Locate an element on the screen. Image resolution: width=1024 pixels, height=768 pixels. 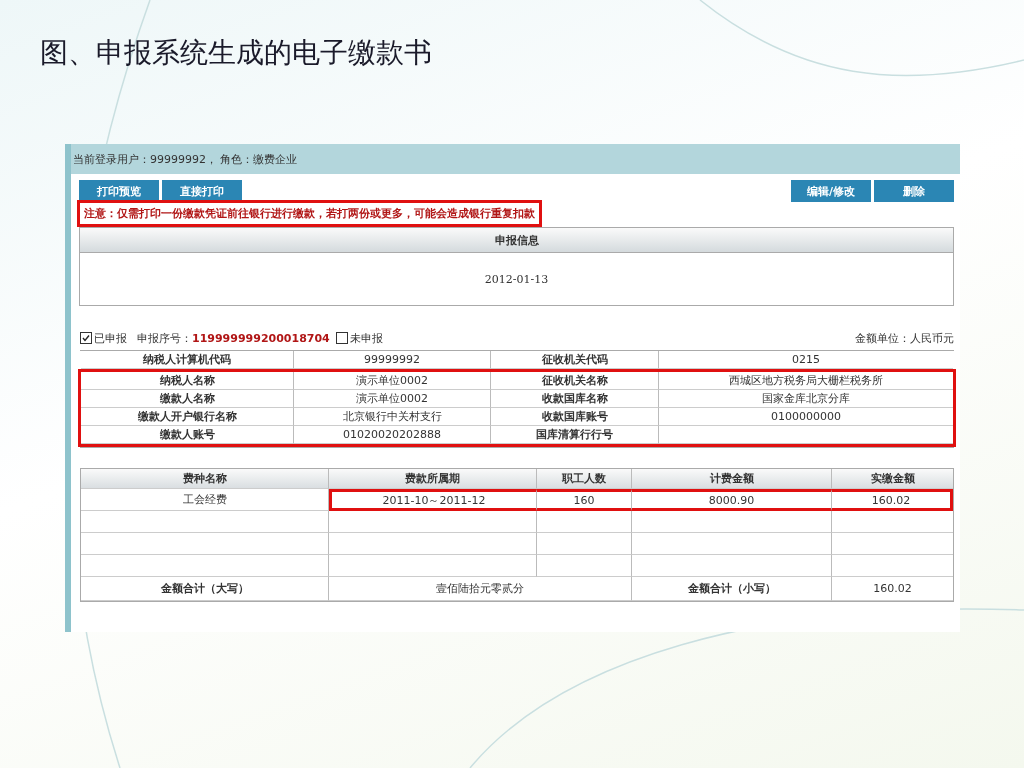
table-cell: 金额合计（大写） is located at coordinates (205, 589).